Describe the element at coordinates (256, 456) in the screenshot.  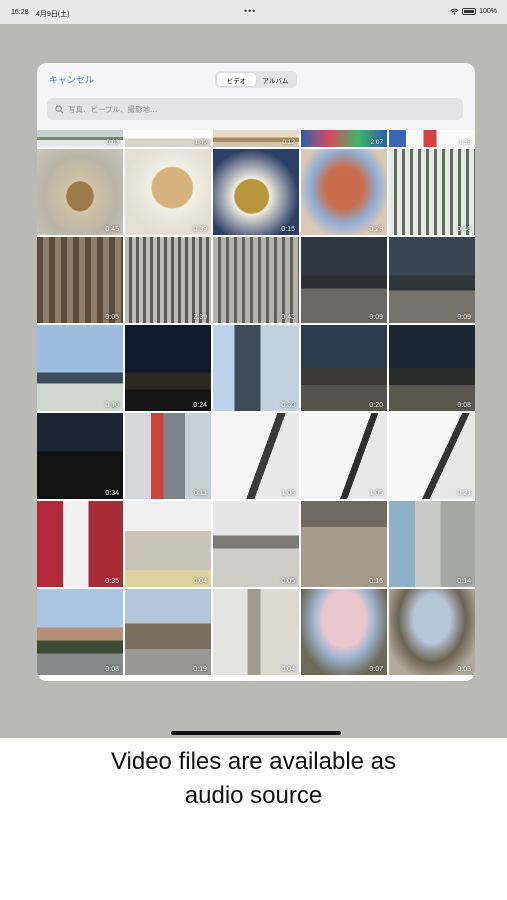
I see `video-thumbnail: 1:06` at that location.